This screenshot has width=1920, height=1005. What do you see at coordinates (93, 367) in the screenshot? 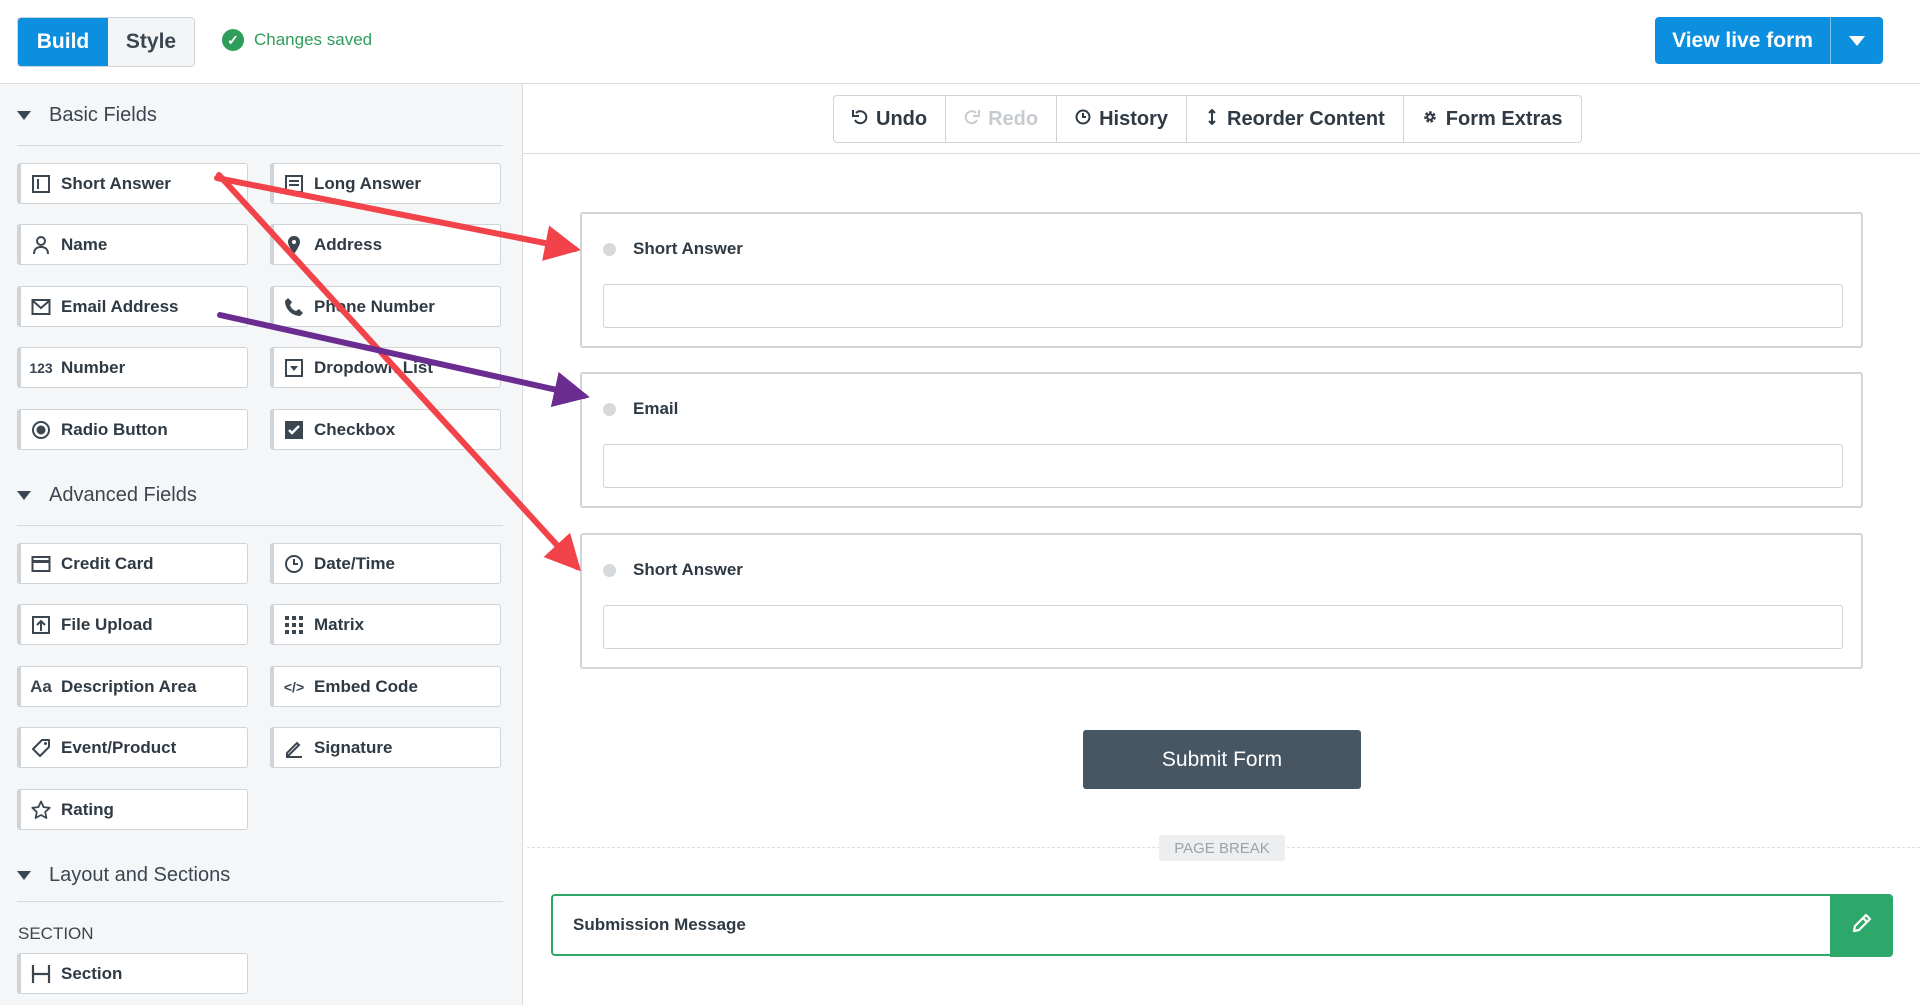
I see `field-label: Number` at bounding box center [93, 367].